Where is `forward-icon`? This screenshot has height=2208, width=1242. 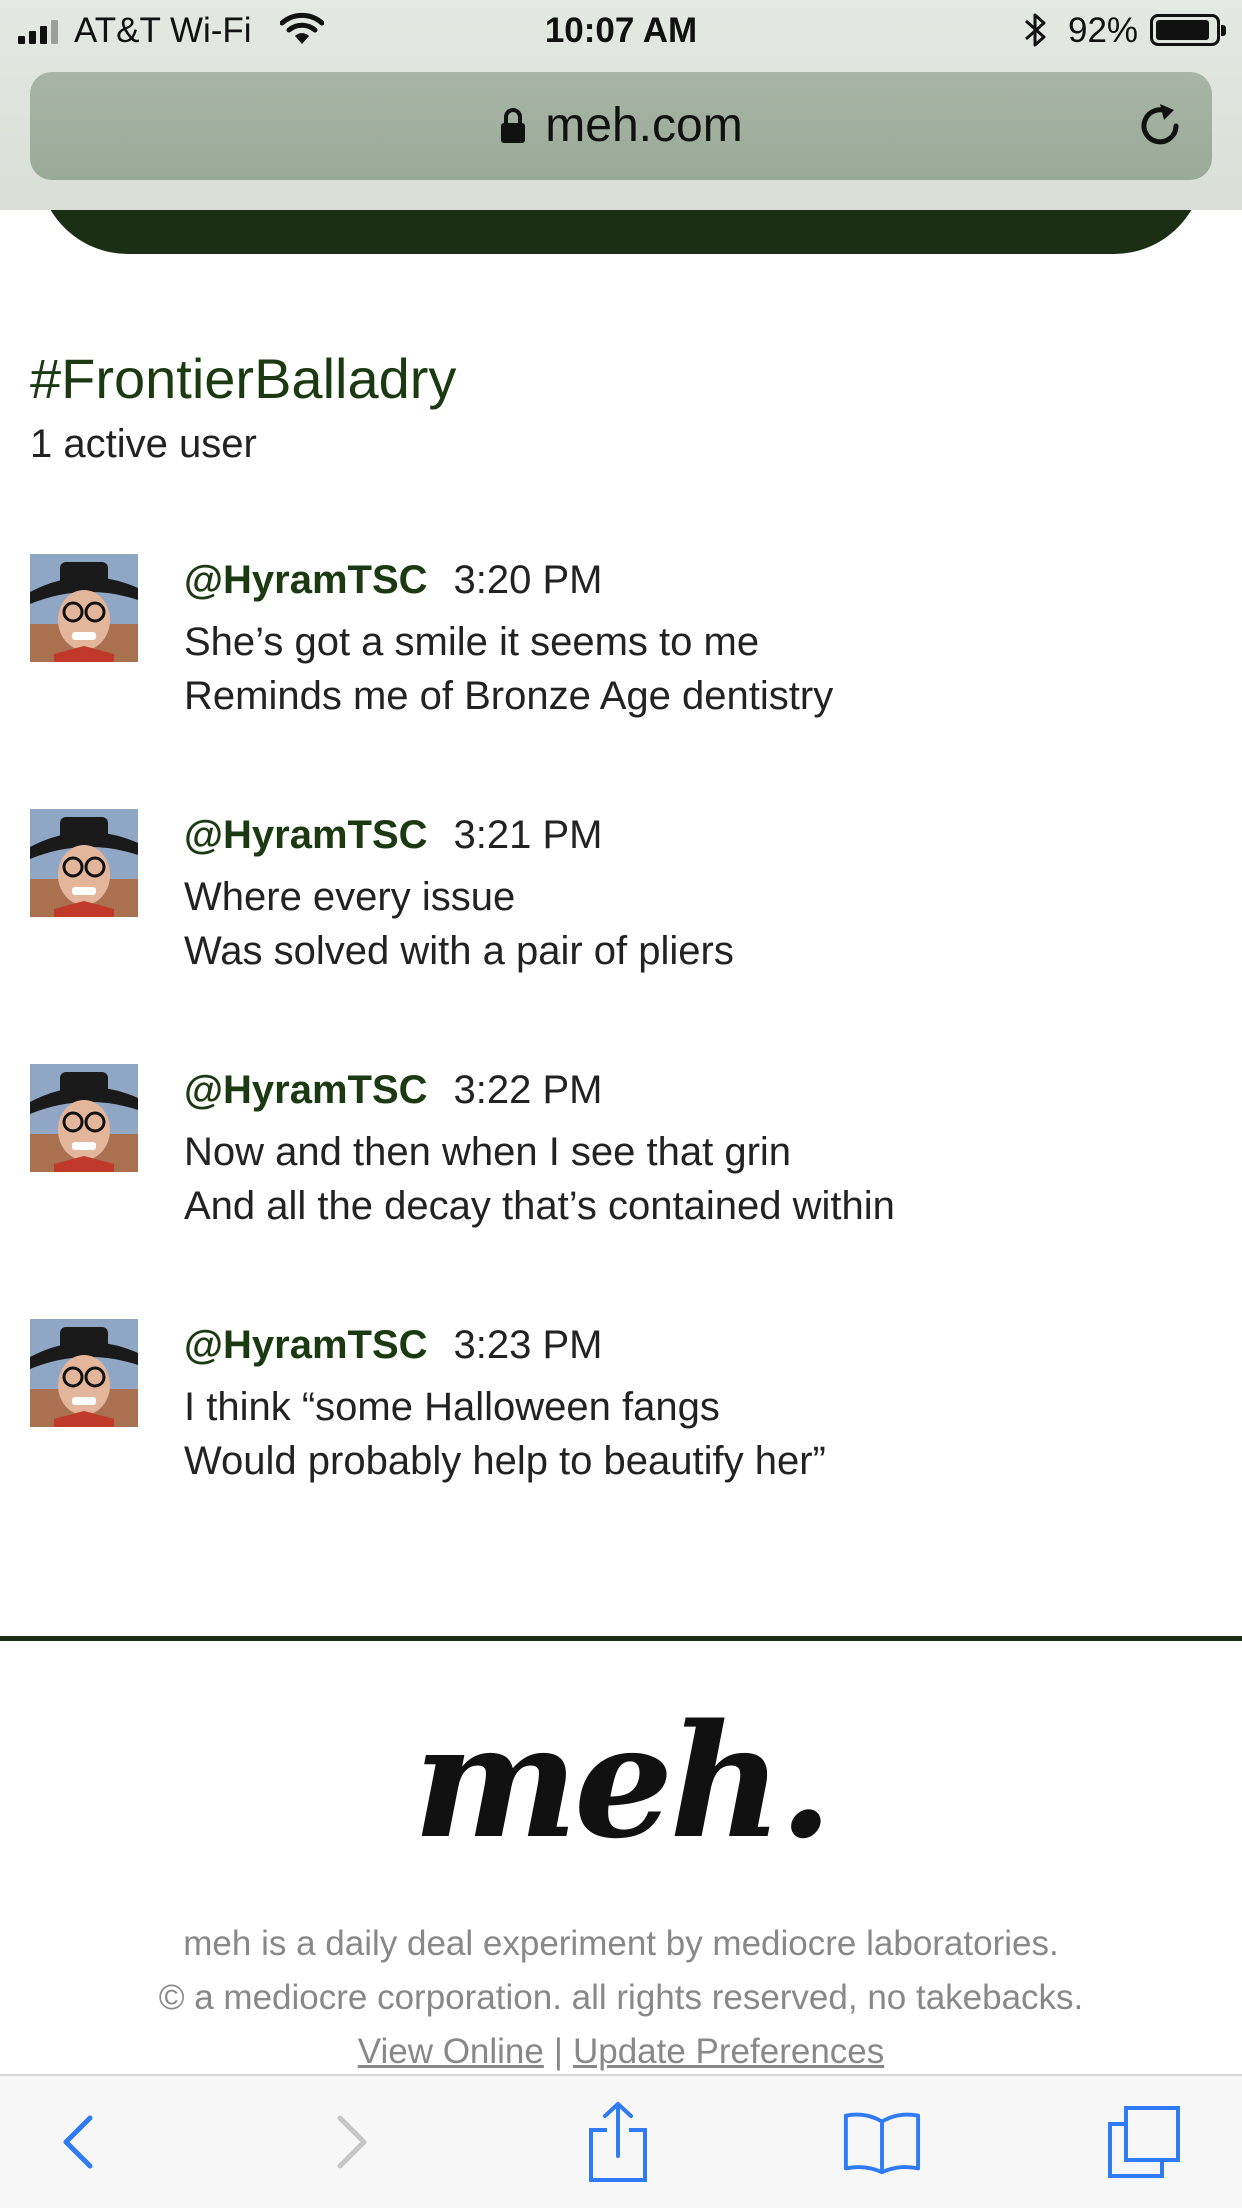
forward-icon is located at coordinates (352, 2142).